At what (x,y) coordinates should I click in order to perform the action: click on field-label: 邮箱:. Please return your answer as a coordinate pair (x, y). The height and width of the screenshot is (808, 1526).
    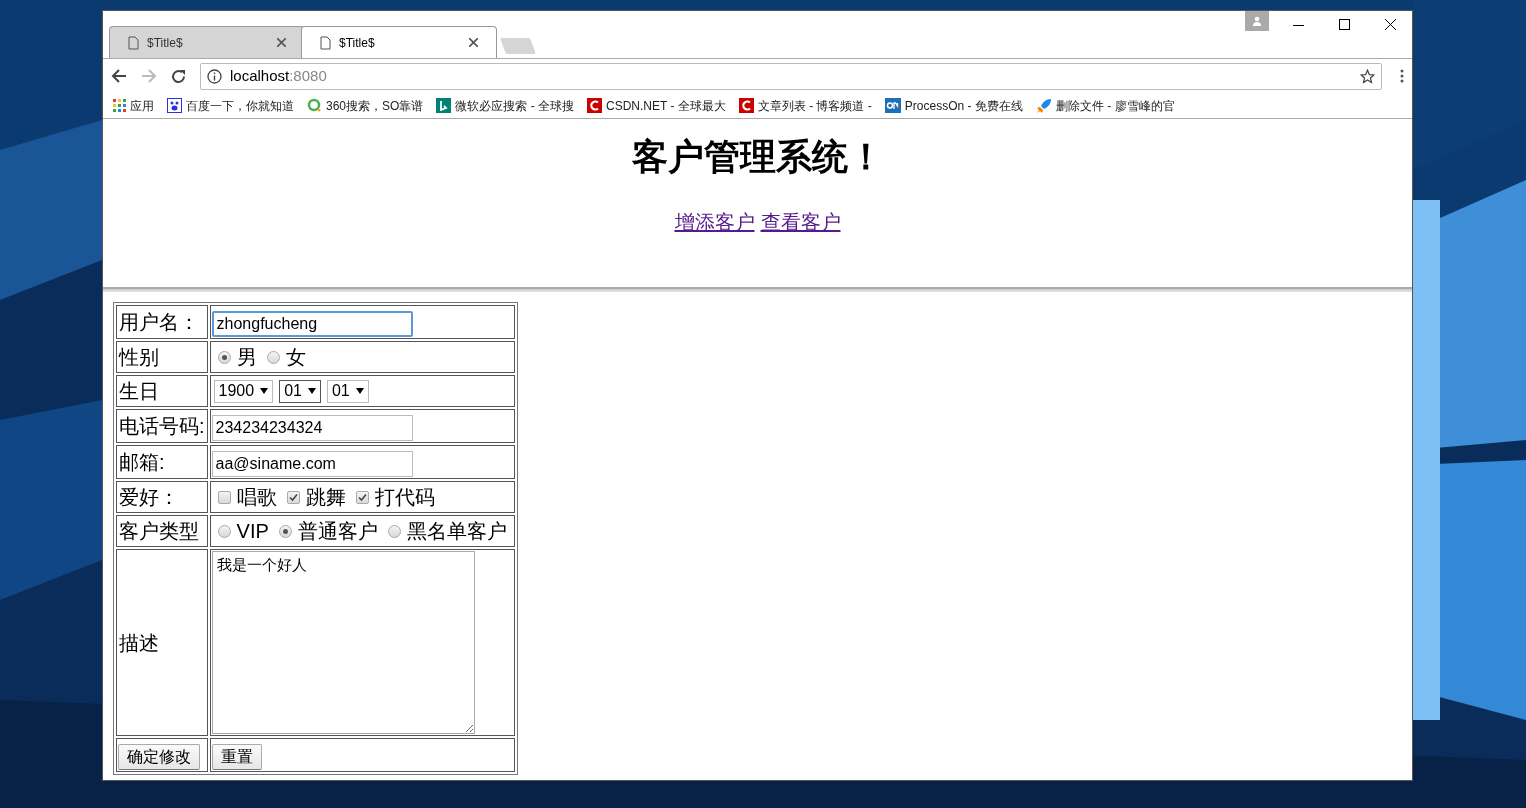
    Looking at the image, I should click on (162, 462).